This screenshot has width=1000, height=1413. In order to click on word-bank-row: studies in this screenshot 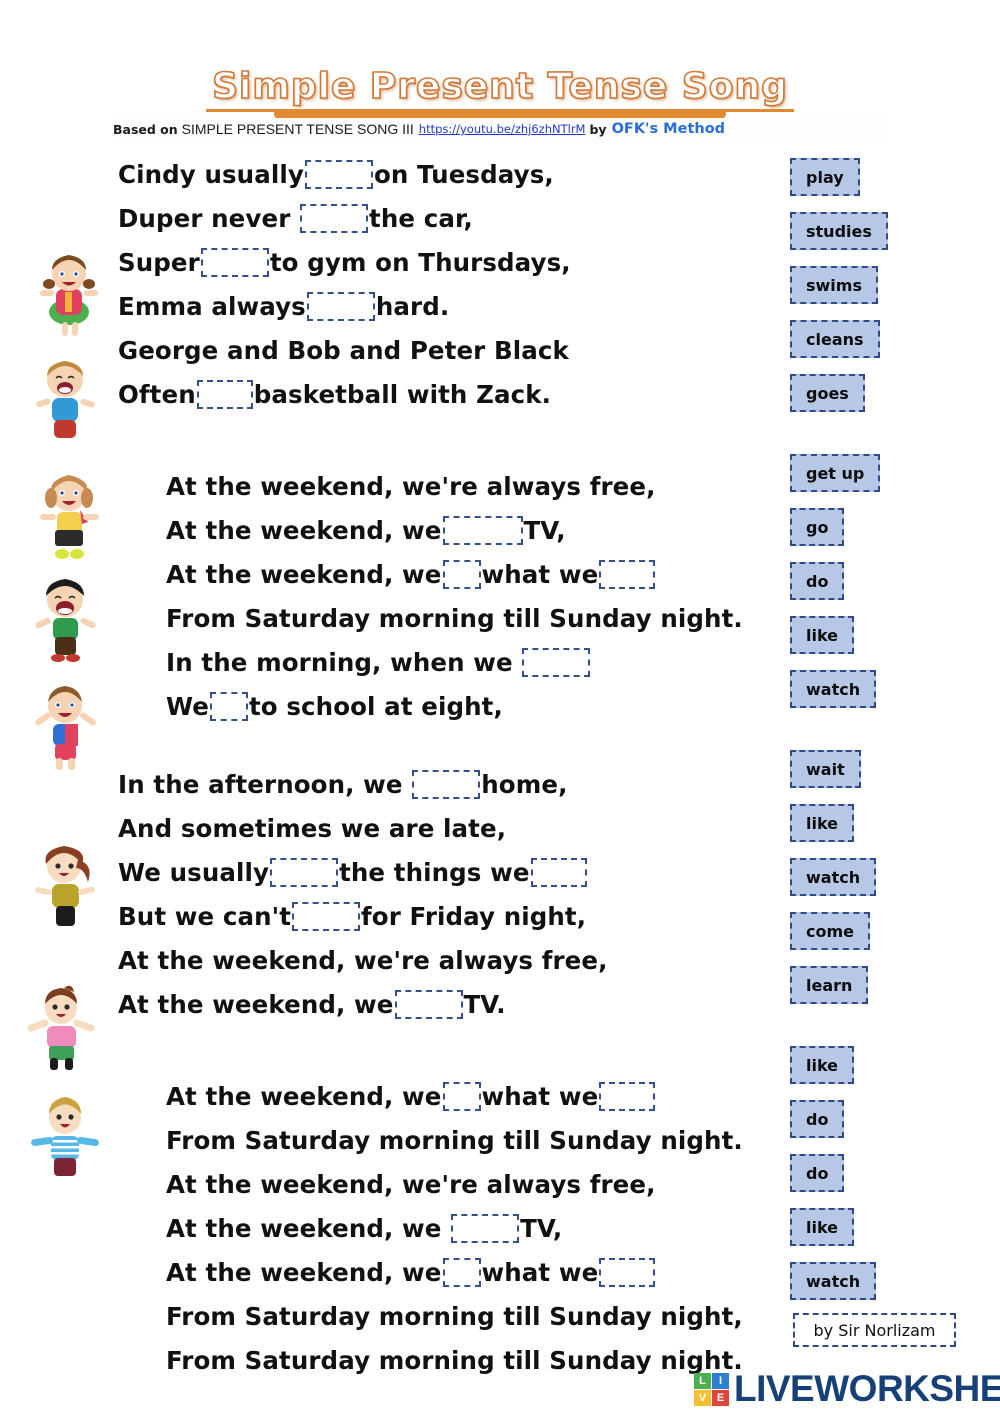, I will do `click(875, 239)`.